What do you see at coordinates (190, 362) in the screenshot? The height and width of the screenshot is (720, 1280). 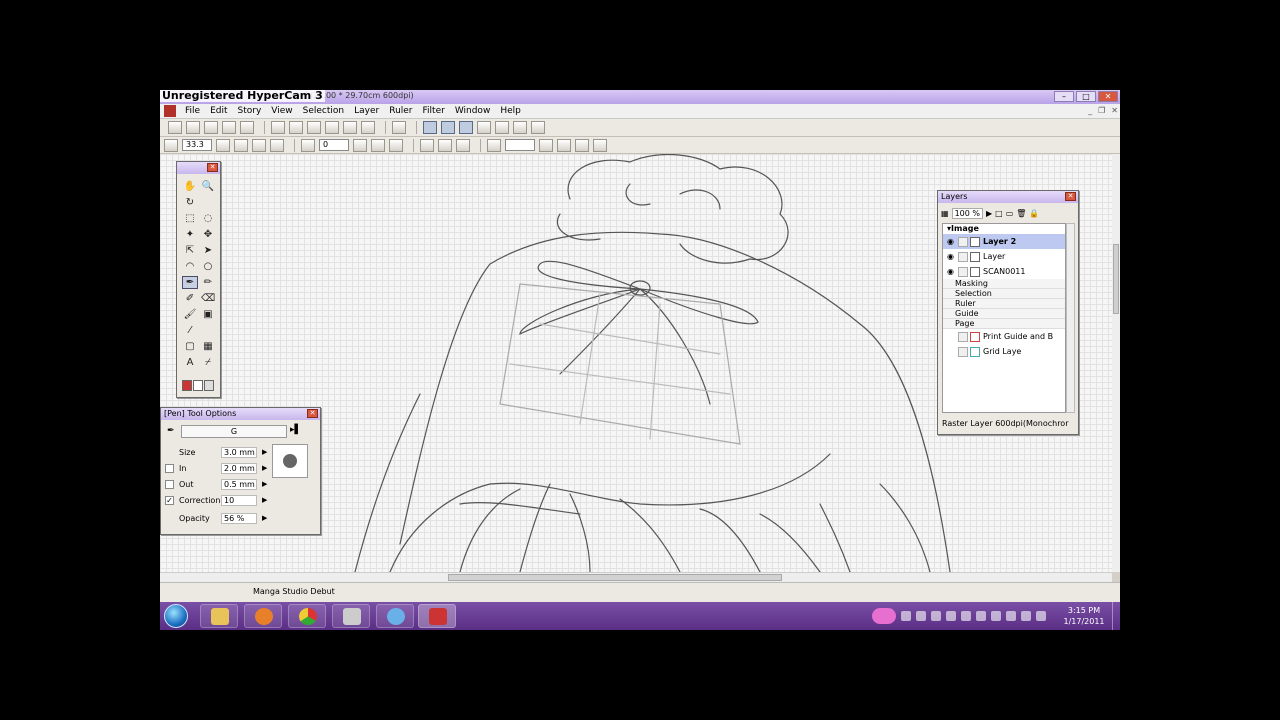 I see `text-icon: A` at bounding box center [190, 362].